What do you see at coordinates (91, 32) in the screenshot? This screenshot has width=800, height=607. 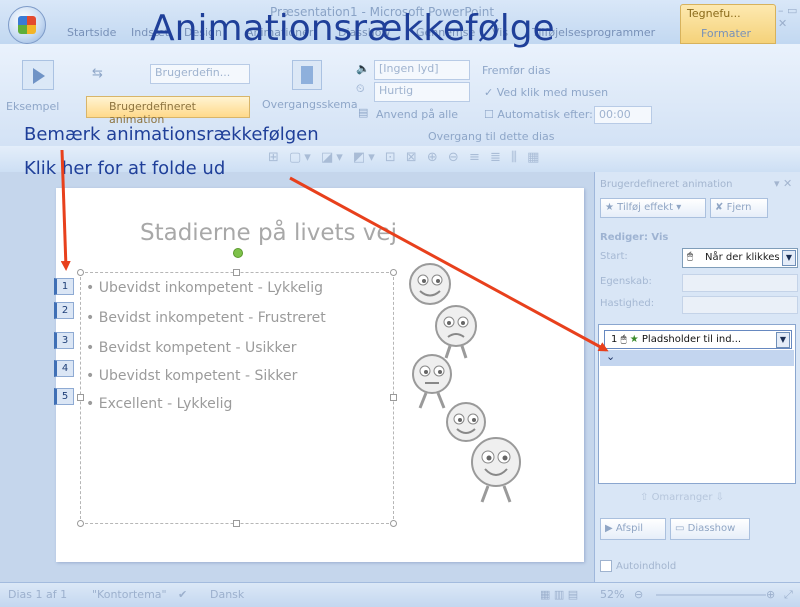 I see `tab-startside: Startside` at bounding box center [91, 32].